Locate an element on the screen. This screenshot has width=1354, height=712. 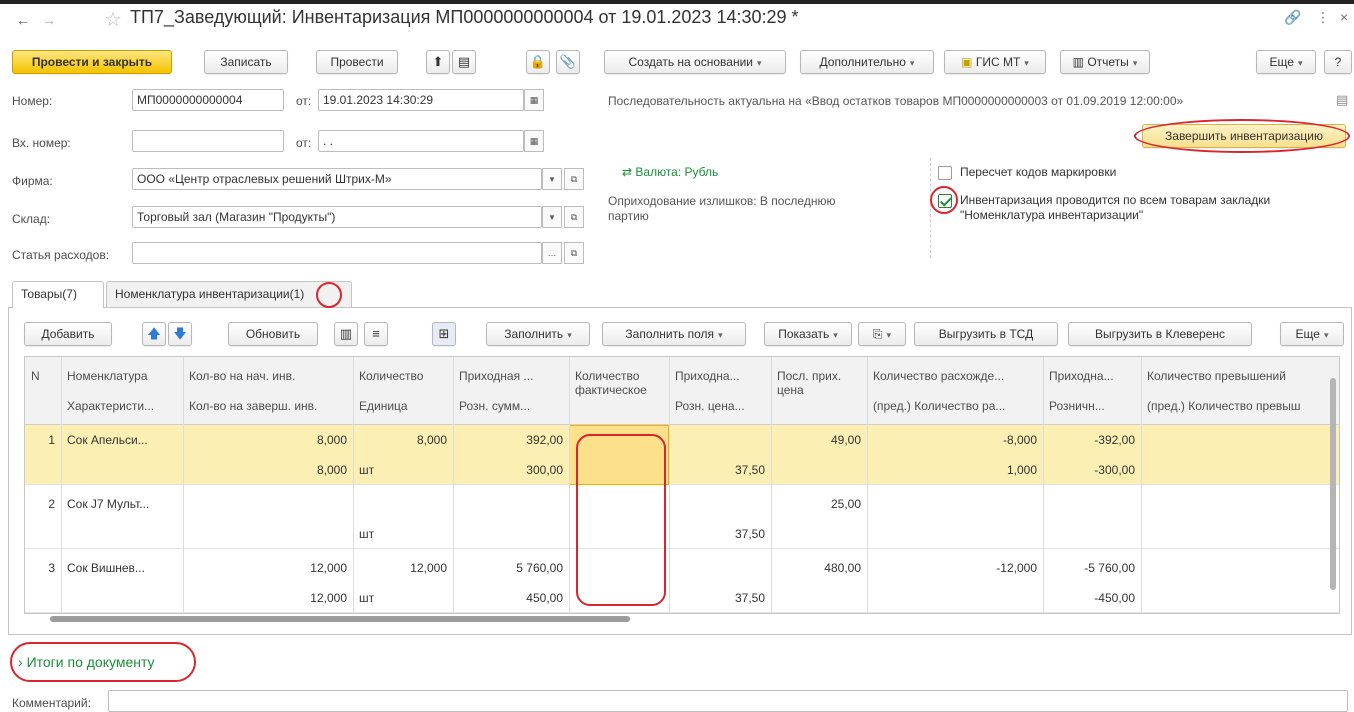
add-button: Добавить is located at coordinates (68, 334).